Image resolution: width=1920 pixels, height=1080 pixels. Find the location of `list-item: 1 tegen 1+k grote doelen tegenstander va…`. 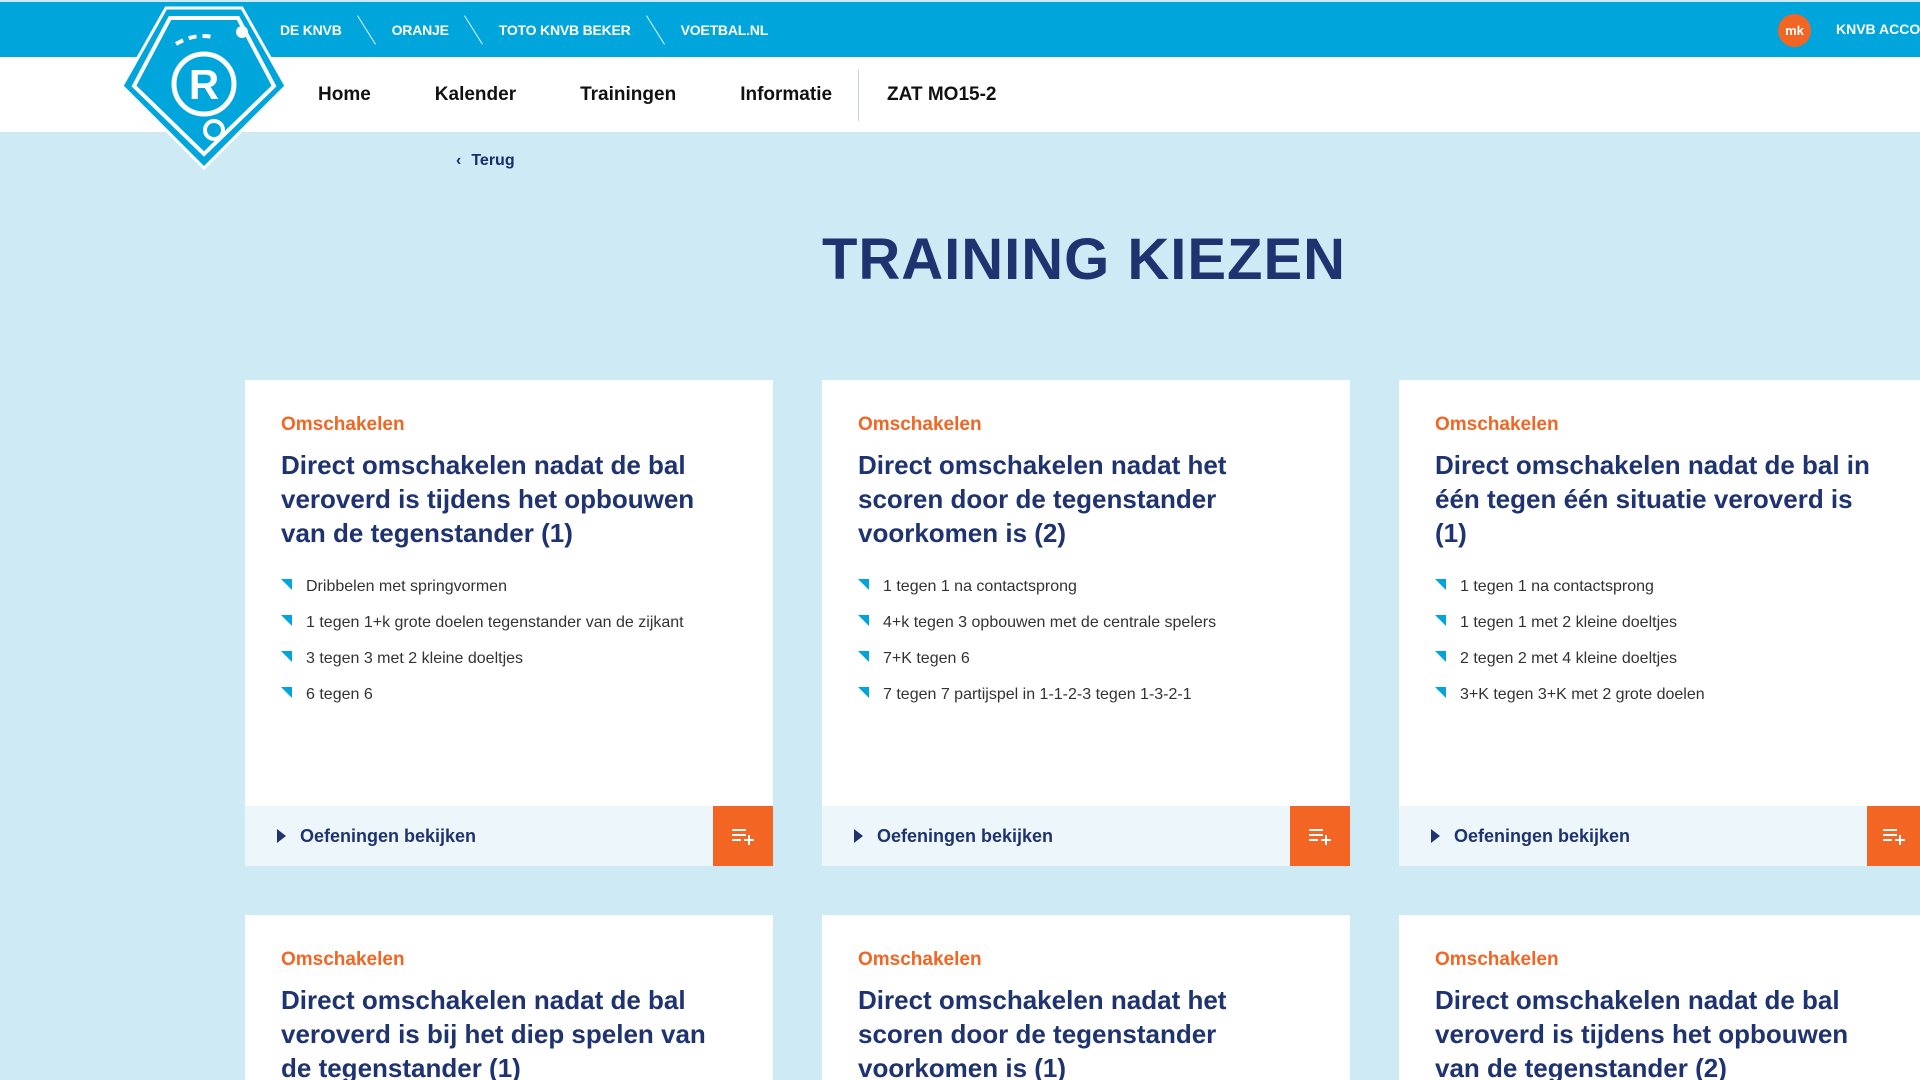

list-item: 1 tegen 1+k grote doelen tegenstander va… is located at coordinates (509, 632).